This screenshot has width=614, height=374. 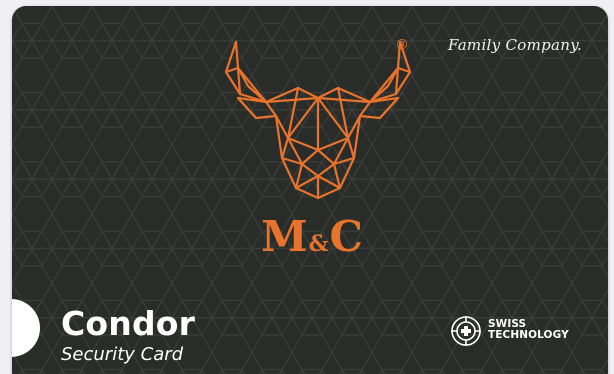 I want to click on brand-letter-m: M, so click(x=284, y=236).